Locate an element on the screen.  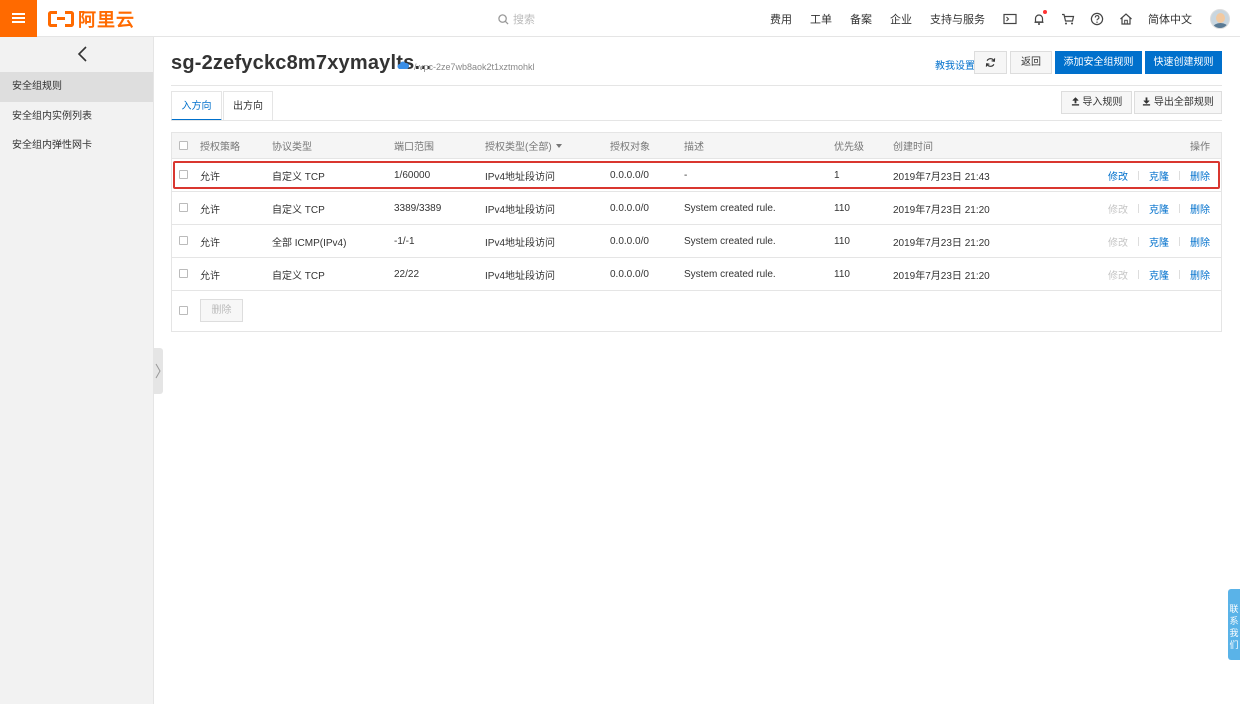
aliyun-logo-icon is located at coordinates (61, 19).